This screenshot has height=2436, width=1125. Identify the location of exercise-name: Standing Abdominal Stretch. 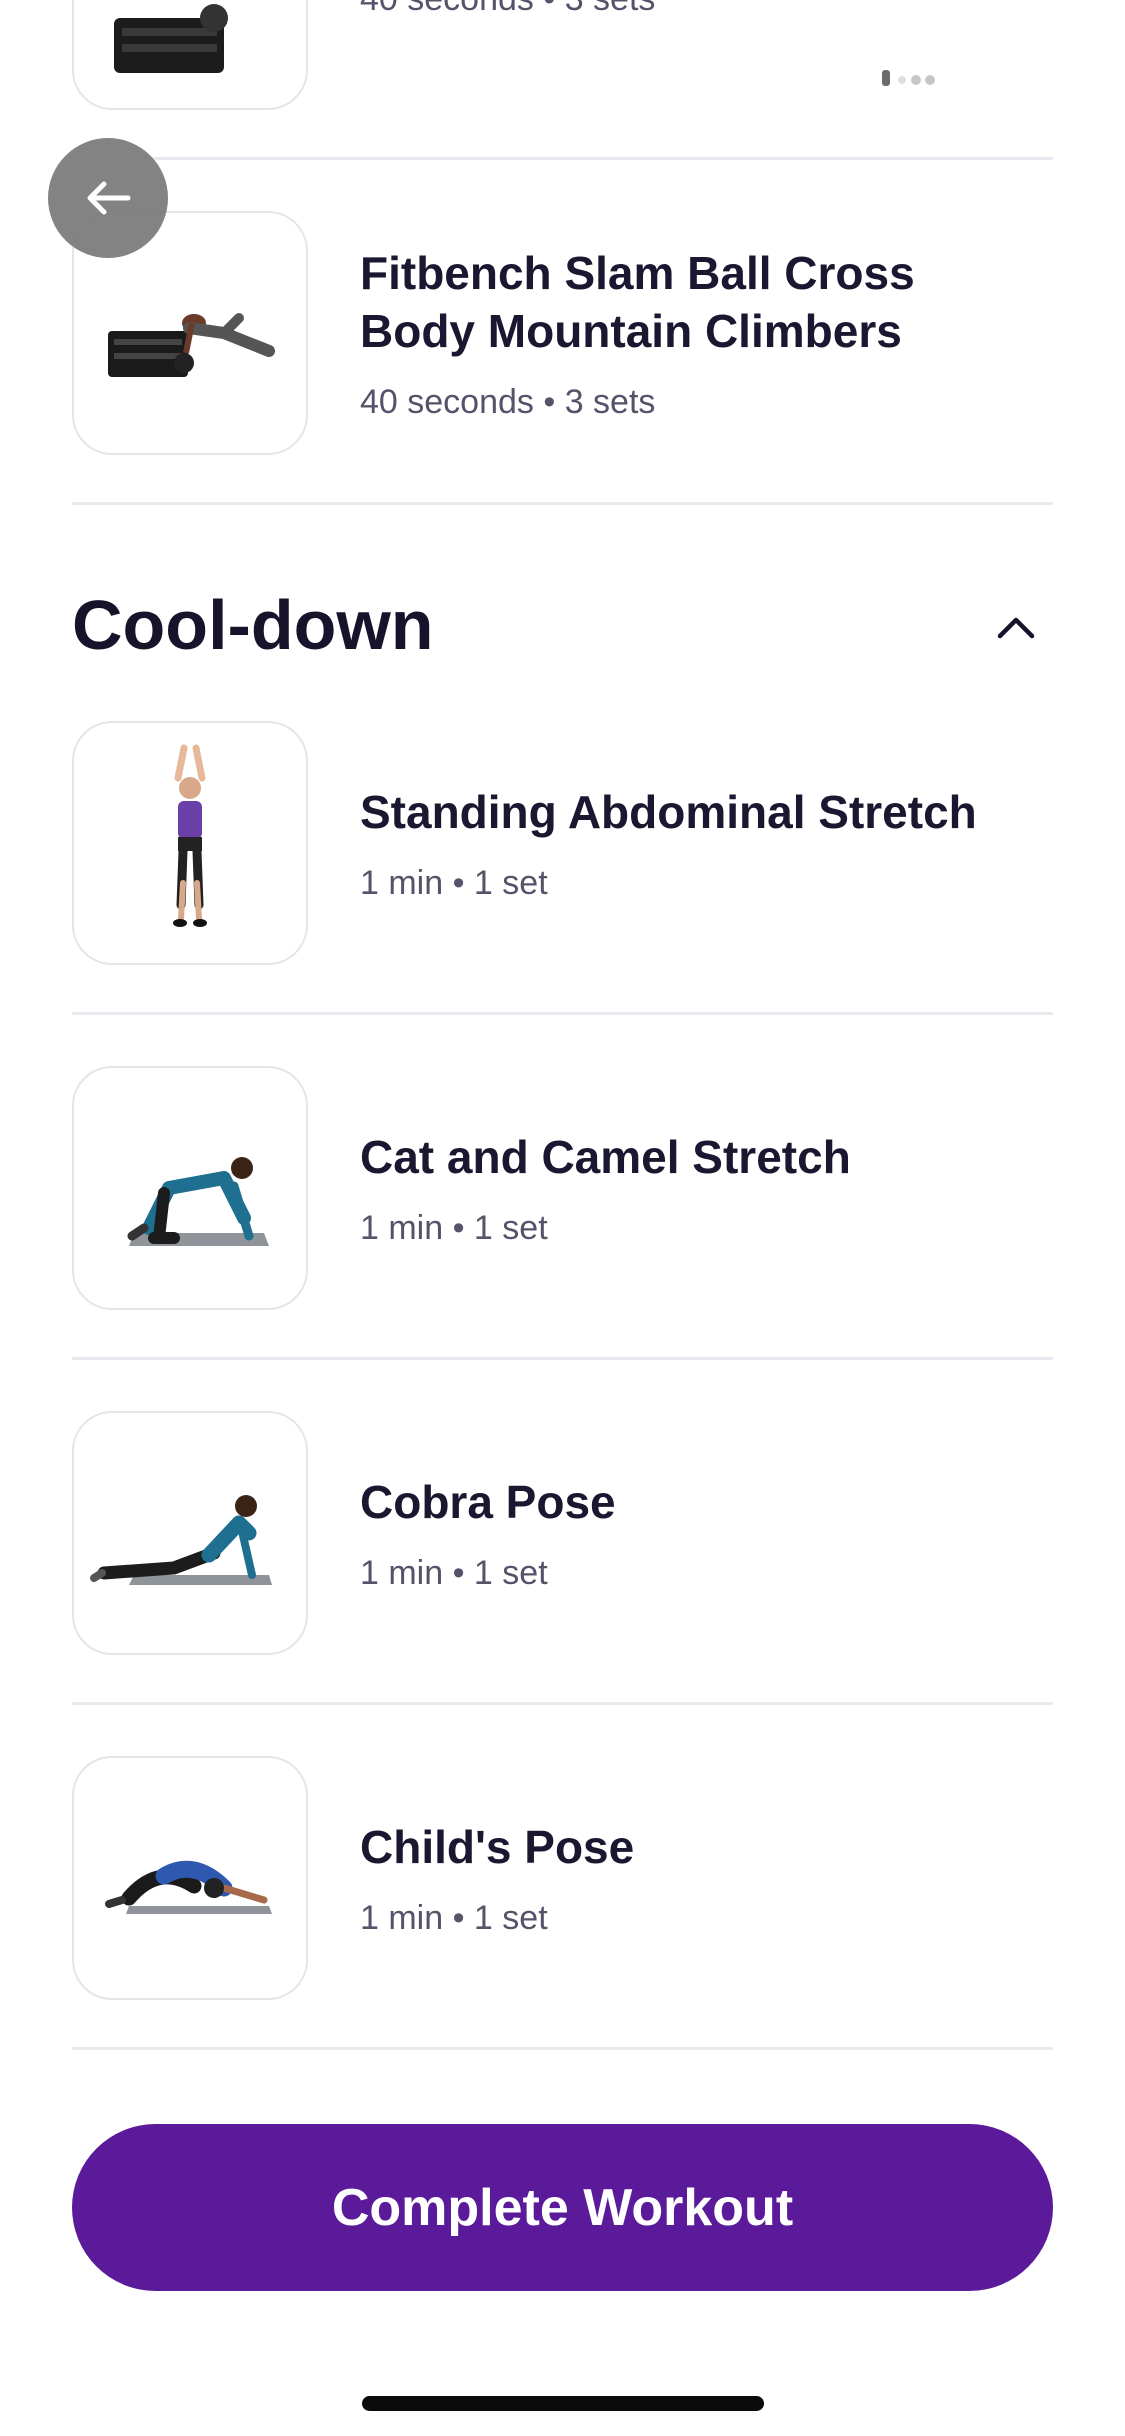
(668, 811).